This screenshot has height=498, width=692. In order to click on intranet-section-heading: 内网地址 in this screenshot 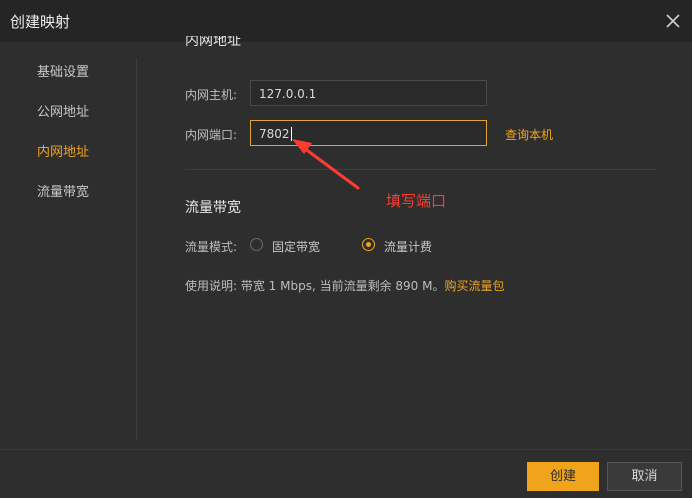, I will do `click(213, 42)`.